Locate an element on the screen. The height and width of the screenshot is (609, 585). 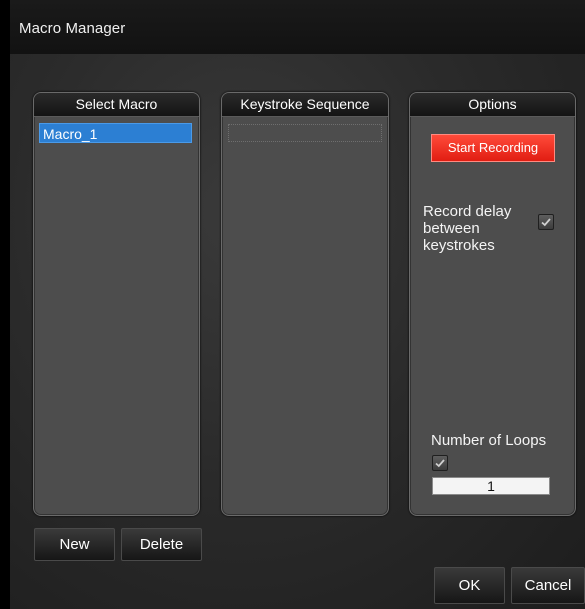
record-delay-checkbox is located at coordinates (546, 222).